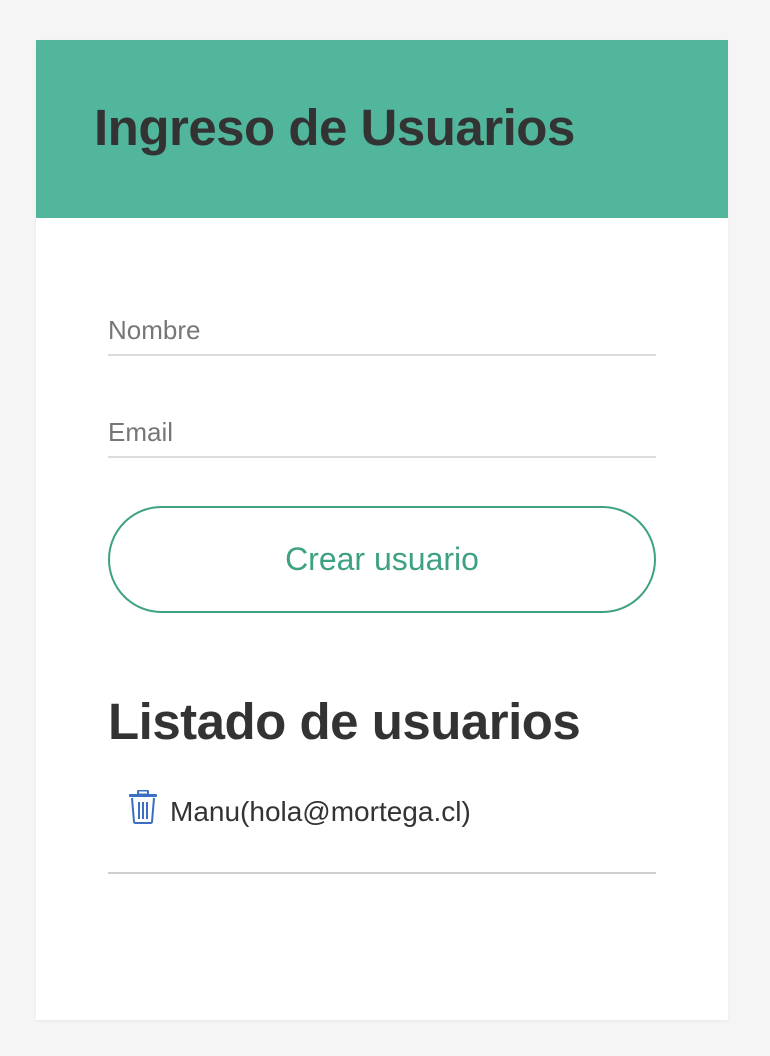 The width and height of the screenshot is (770, 1056). Describe the element at coordinates (320, 811) in the screenshot. I see `user-entry-text: Manu(hola@mortega.cl)` at that location.